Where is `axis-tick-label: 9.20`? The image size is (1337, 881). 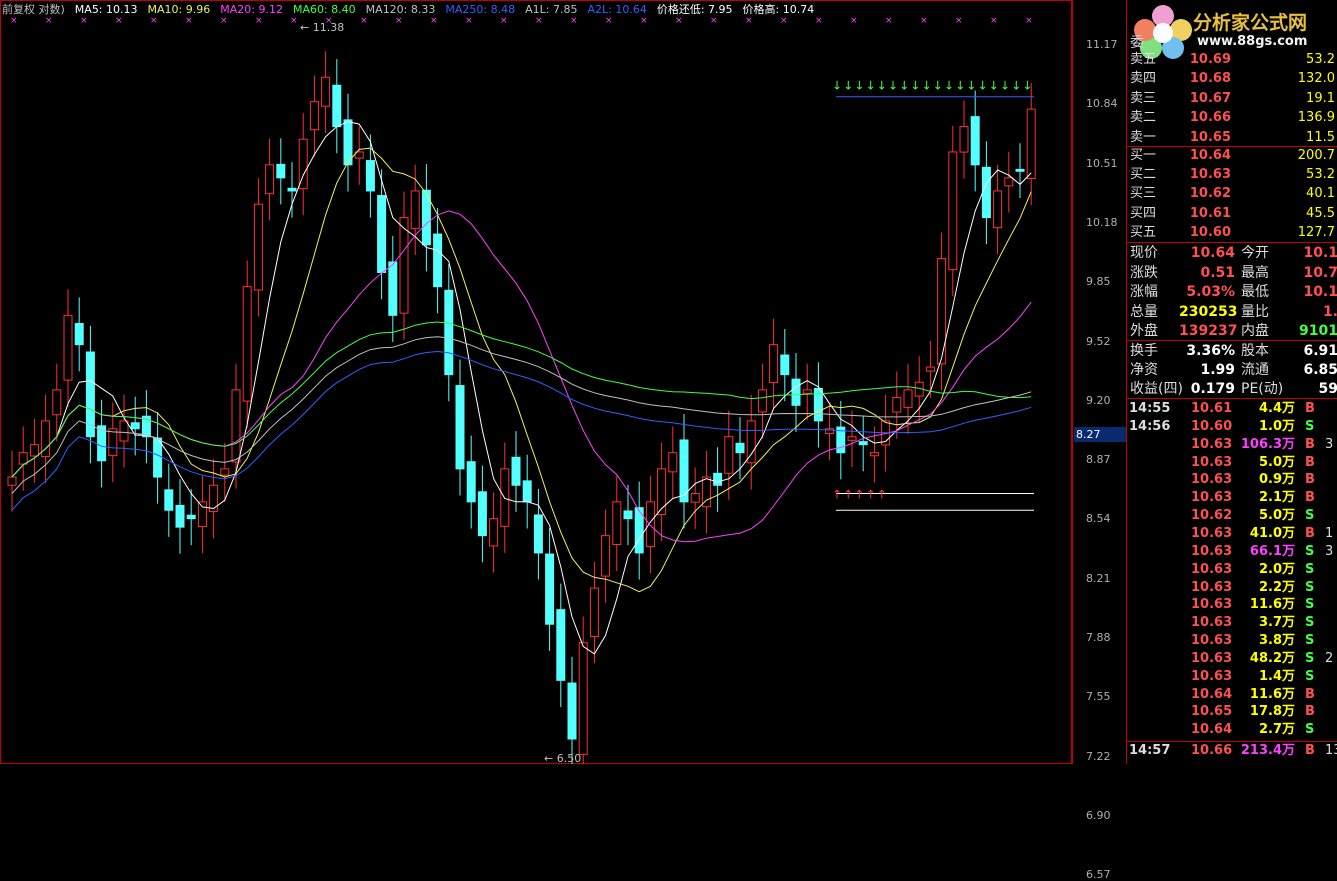 axis-tick-label: 9.20 is located at coordinates (1098, 400).